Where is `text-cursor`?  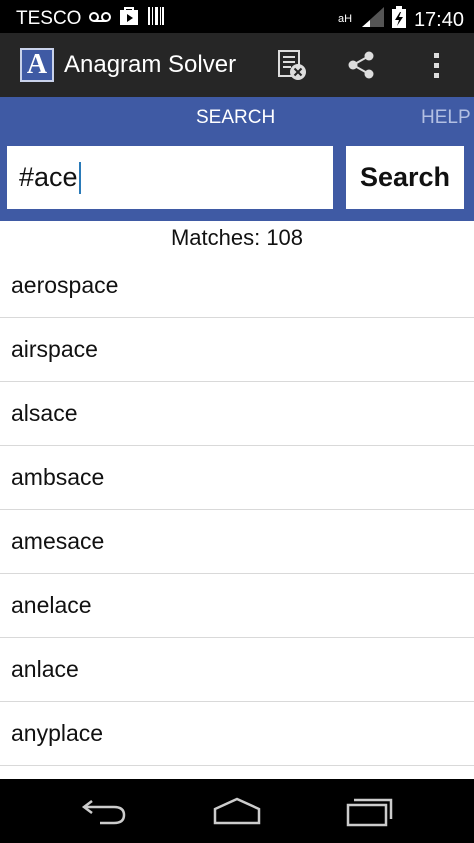 text-cursor is located at coordinates (79, 177).